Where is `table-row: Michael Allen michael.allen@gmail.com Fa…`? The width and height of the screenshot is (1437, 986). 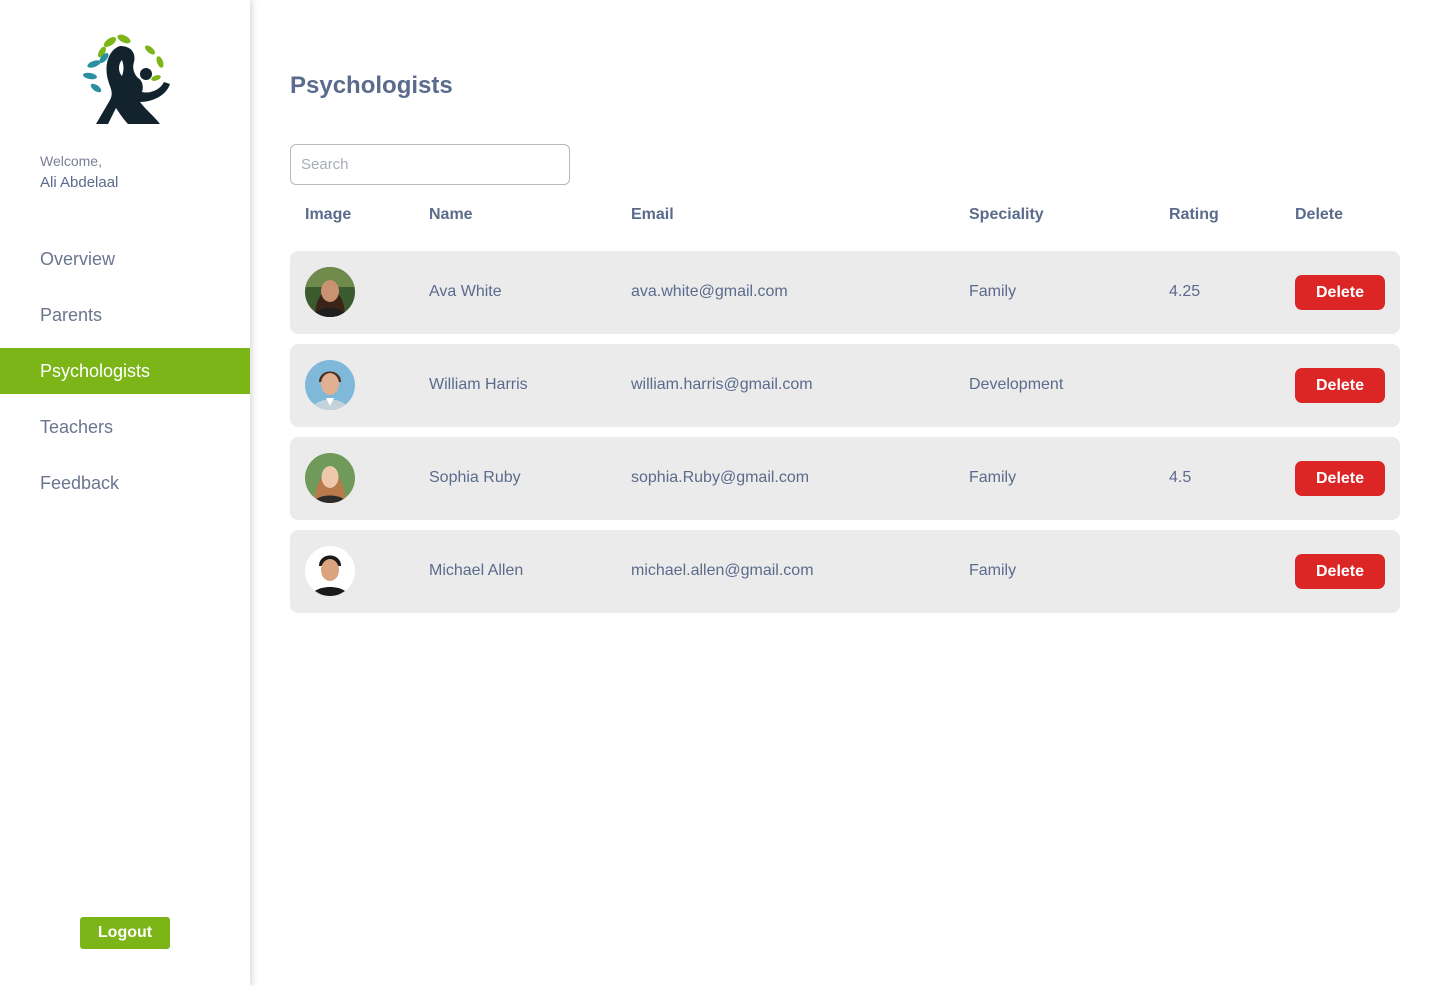
table-row: Michael Allen michael.allen@gmail.com Fa… is located at coordinates (845, 571).